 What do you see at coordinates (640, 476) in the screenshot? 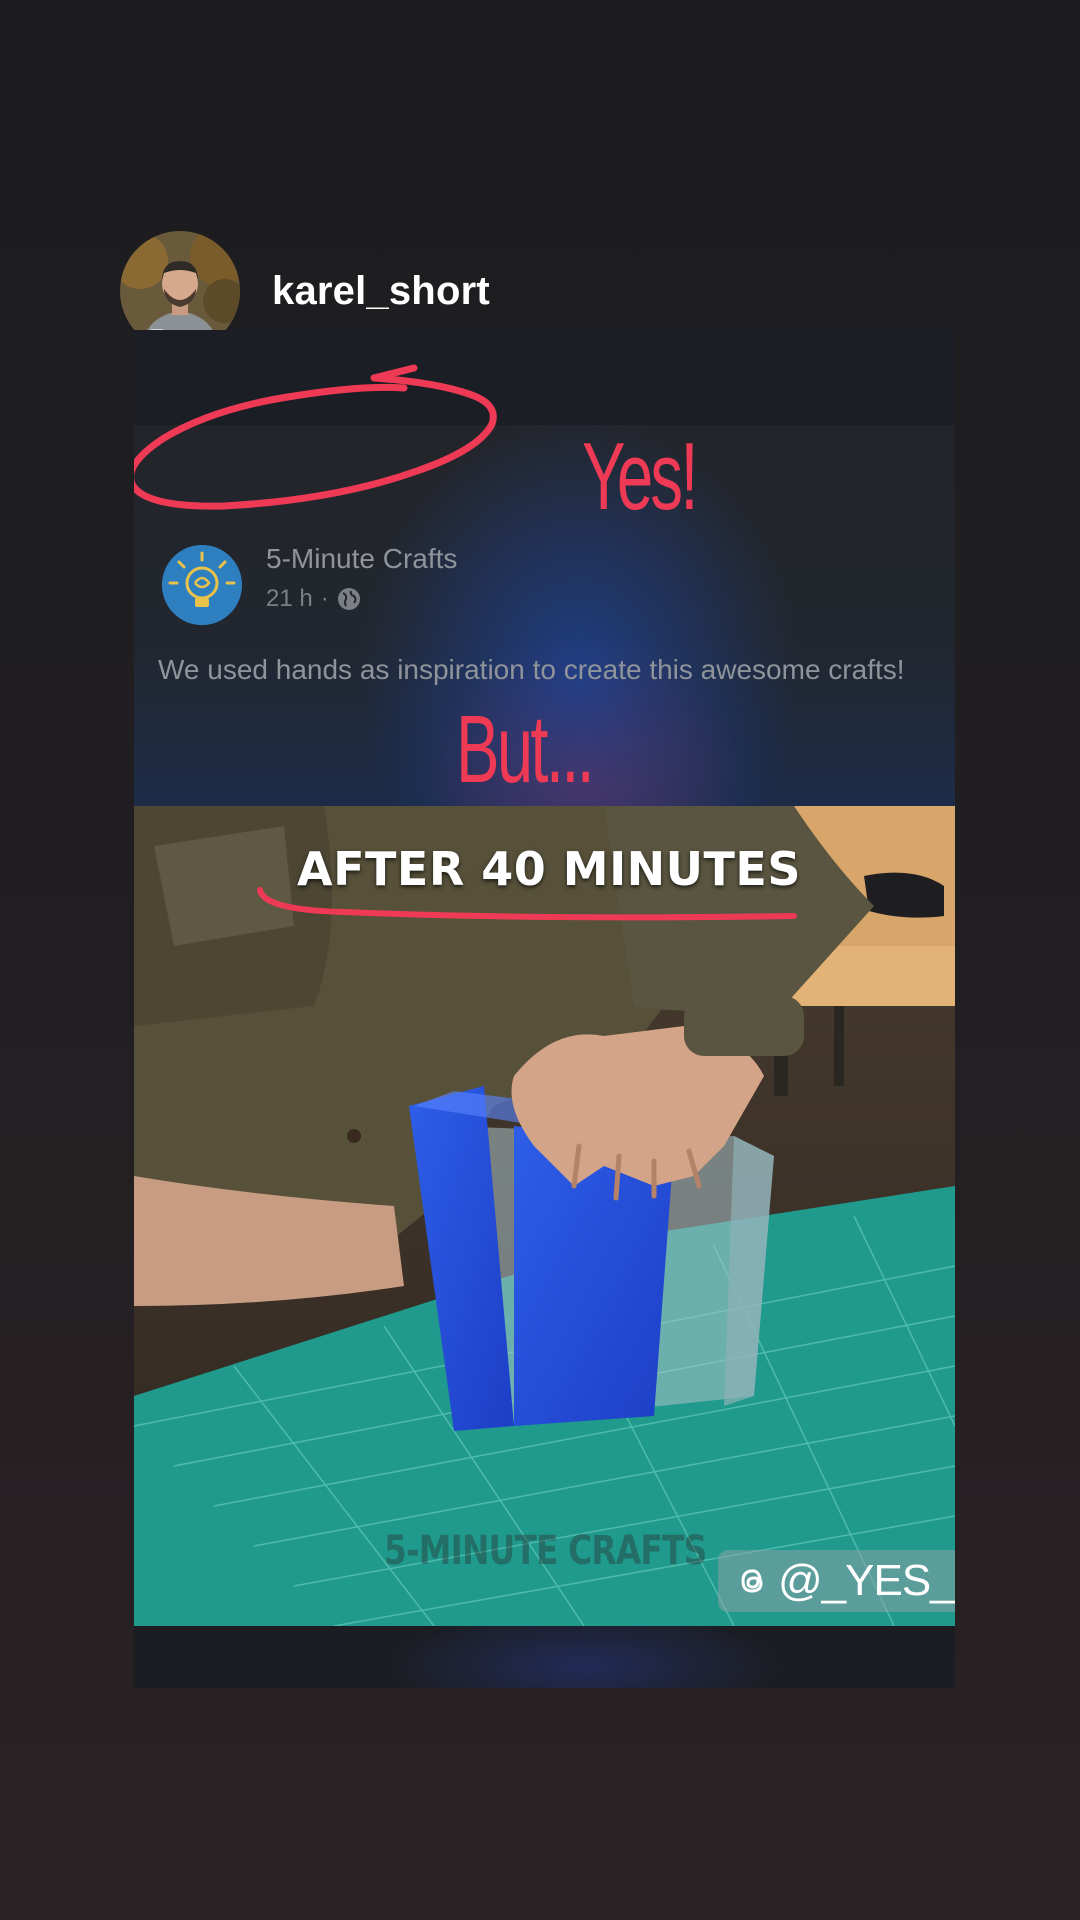
I see `yes-annotation: Yes!` at bounding box center [640, 476].